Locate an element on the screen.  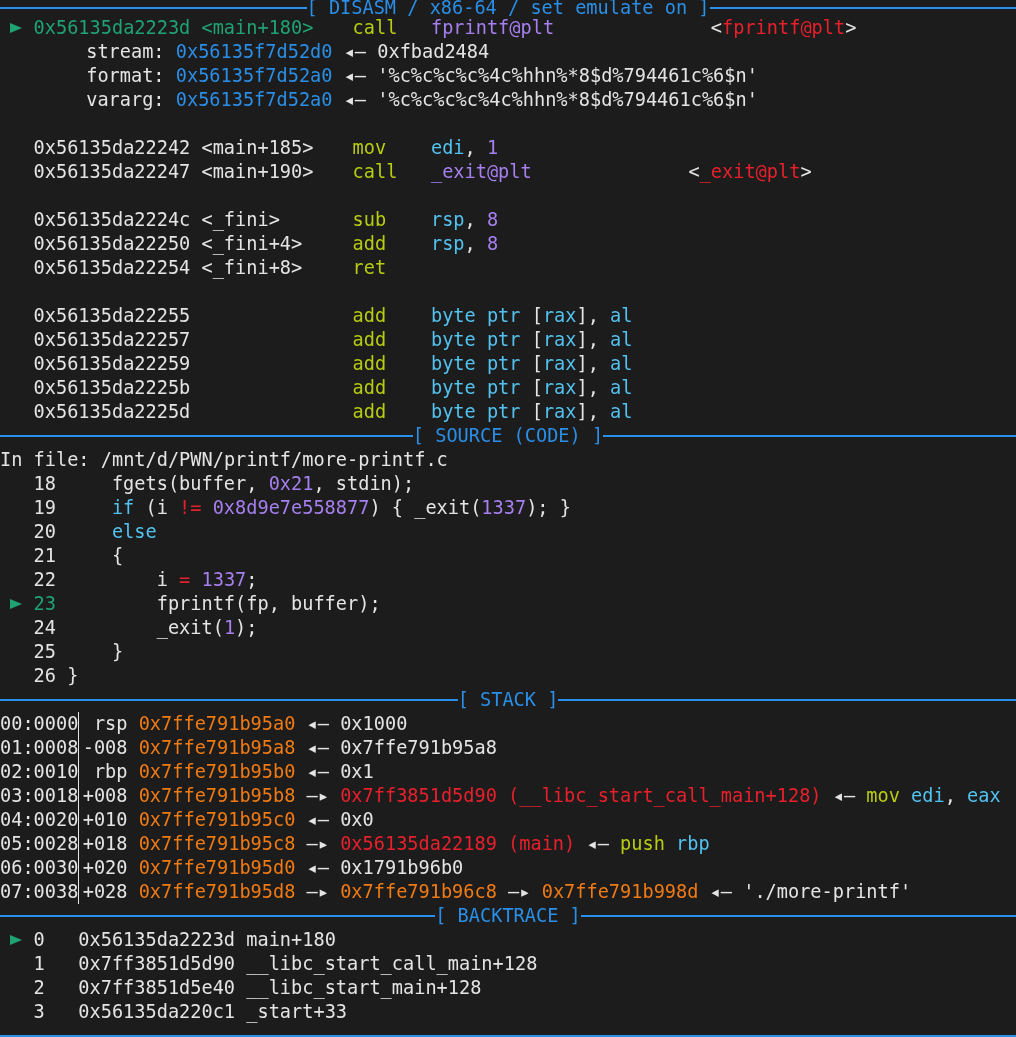
code-line: _exit(1); is located at coordinates (206, 628).